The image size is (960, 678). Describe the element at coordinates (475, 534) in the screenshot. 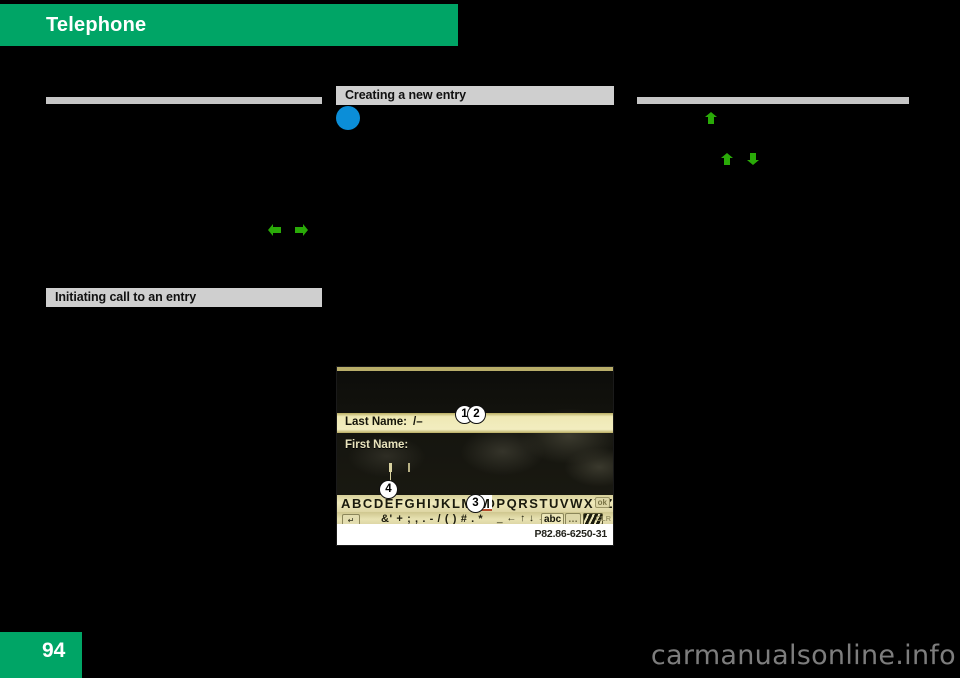

I see `figure-caption-strip: P82.86-6250-31` at that location.